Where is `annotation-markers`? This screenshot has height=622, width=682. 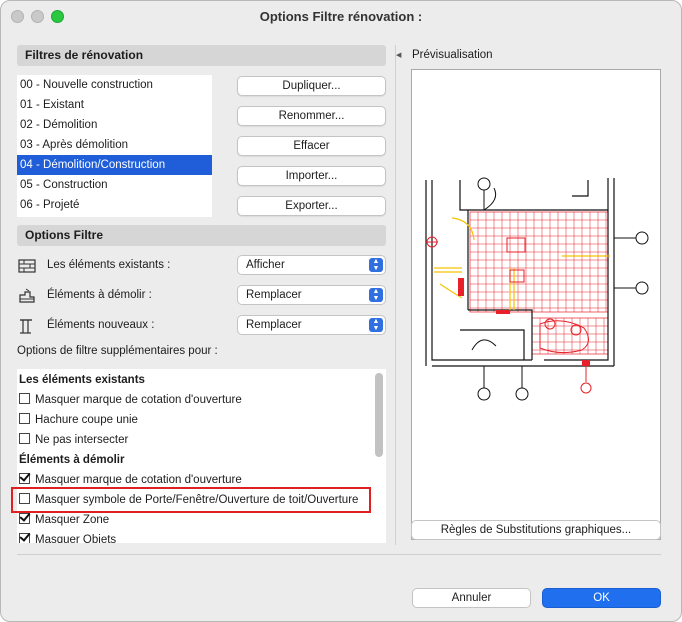 annotation-markers is located at coordinates (560, 289).